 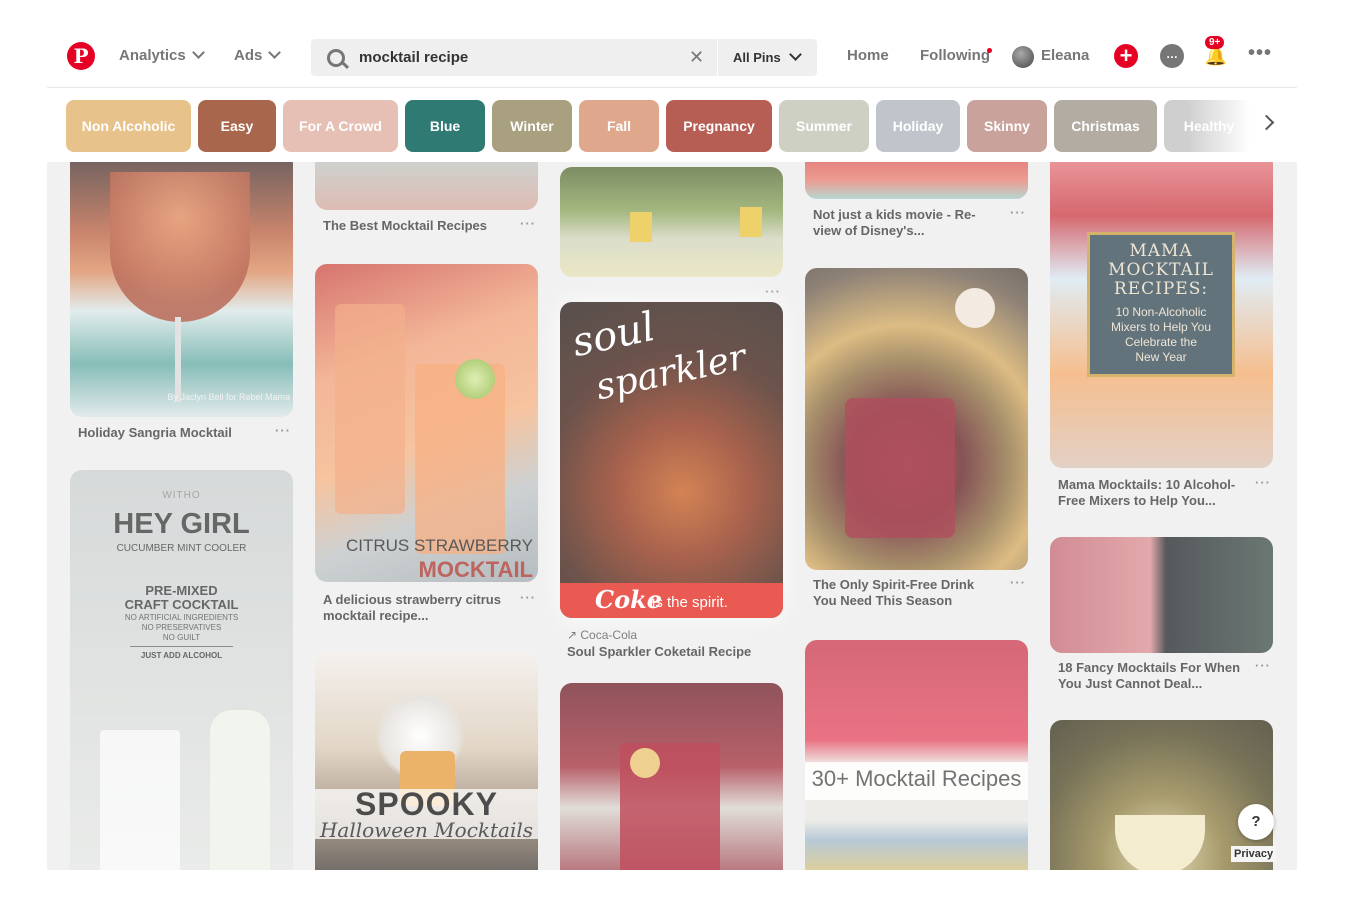 What do you see at coordinates (1065, 55) in the screenshot?
I see `profile-link: Eleana` at bounding box center [1065, 55].